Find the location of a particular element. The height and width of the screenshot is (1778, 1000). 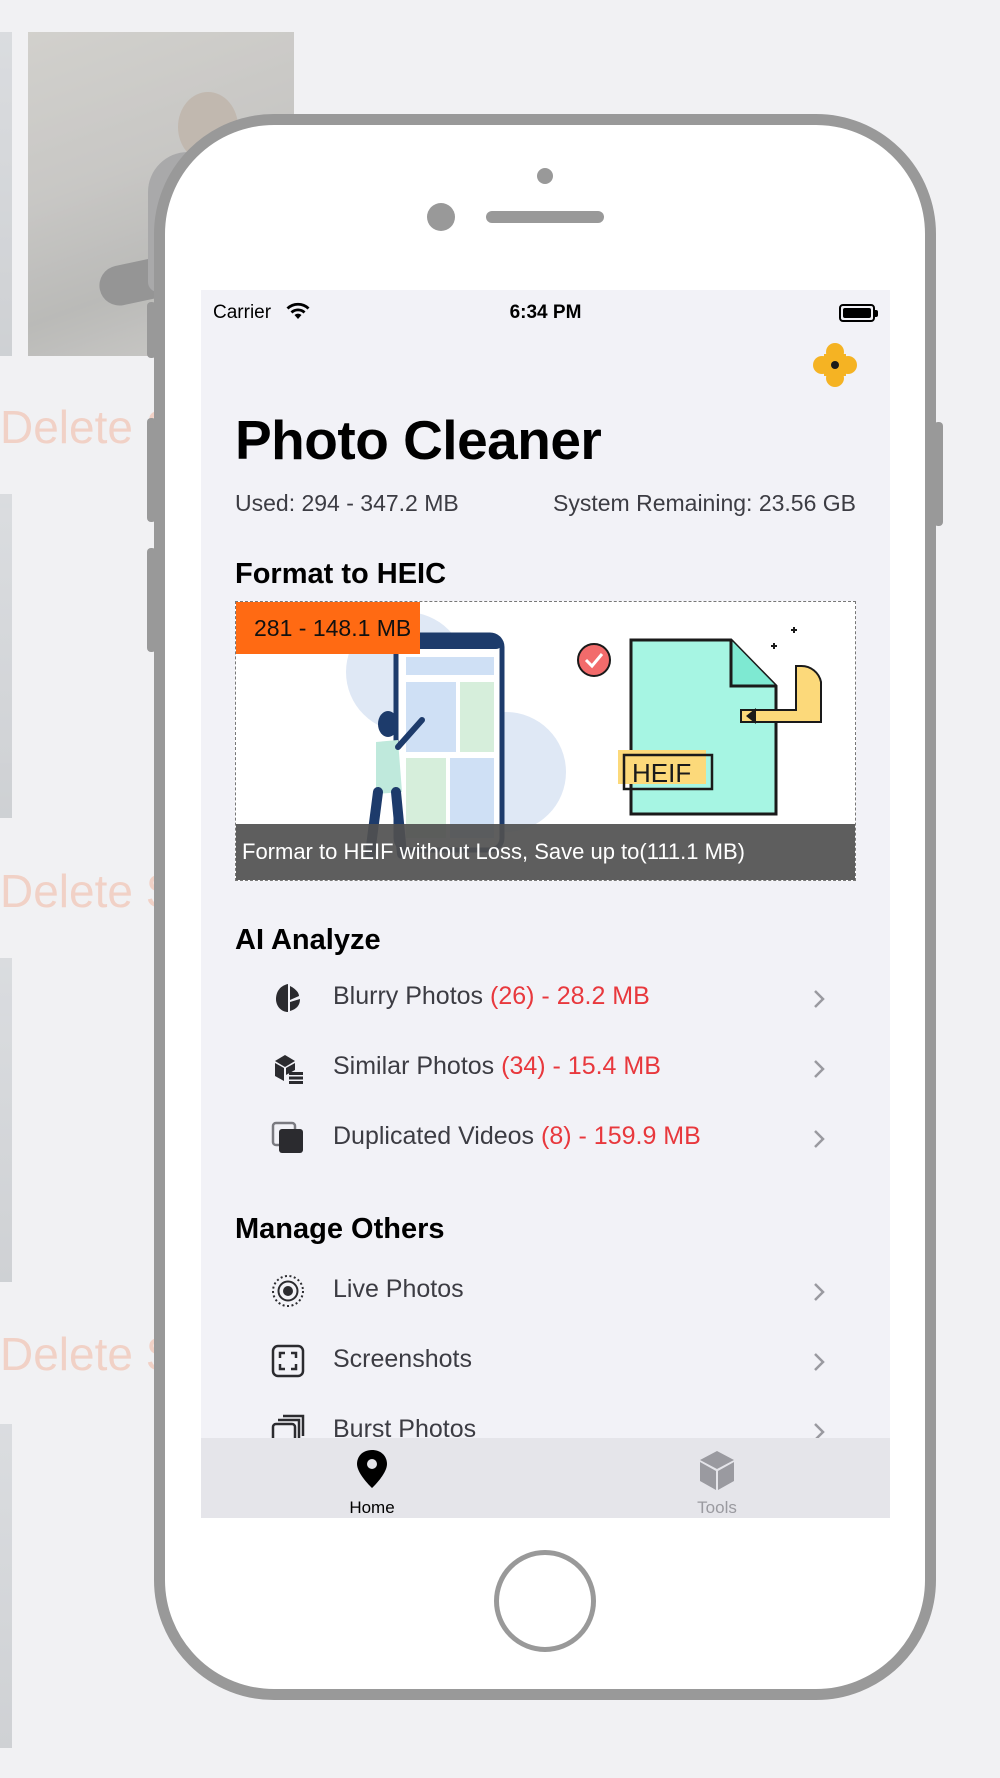

app-logo-icon is located at coordinates (835, 365).